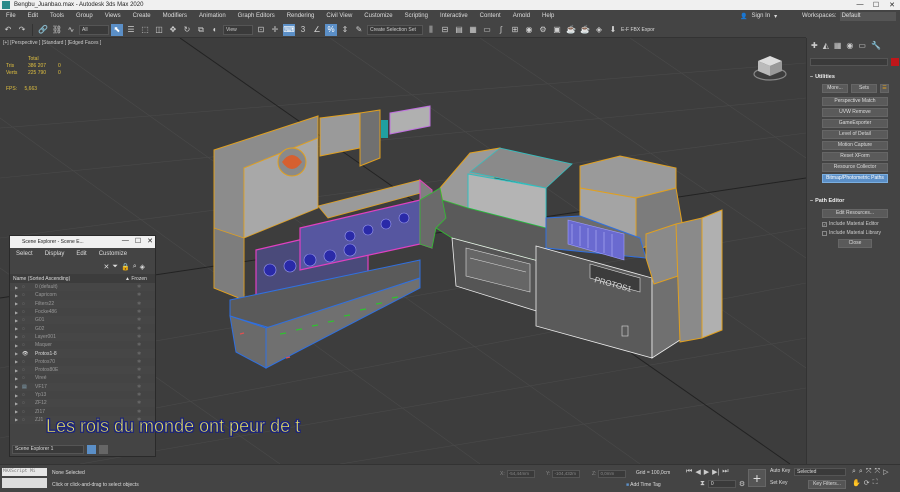 Image resolution: width=900 pixels, height=492 pixels. Describe the element at coordinates (82, 370) in the screenshot. I see `list-item: ▶ ◌ Protos80E ✱` at that location.